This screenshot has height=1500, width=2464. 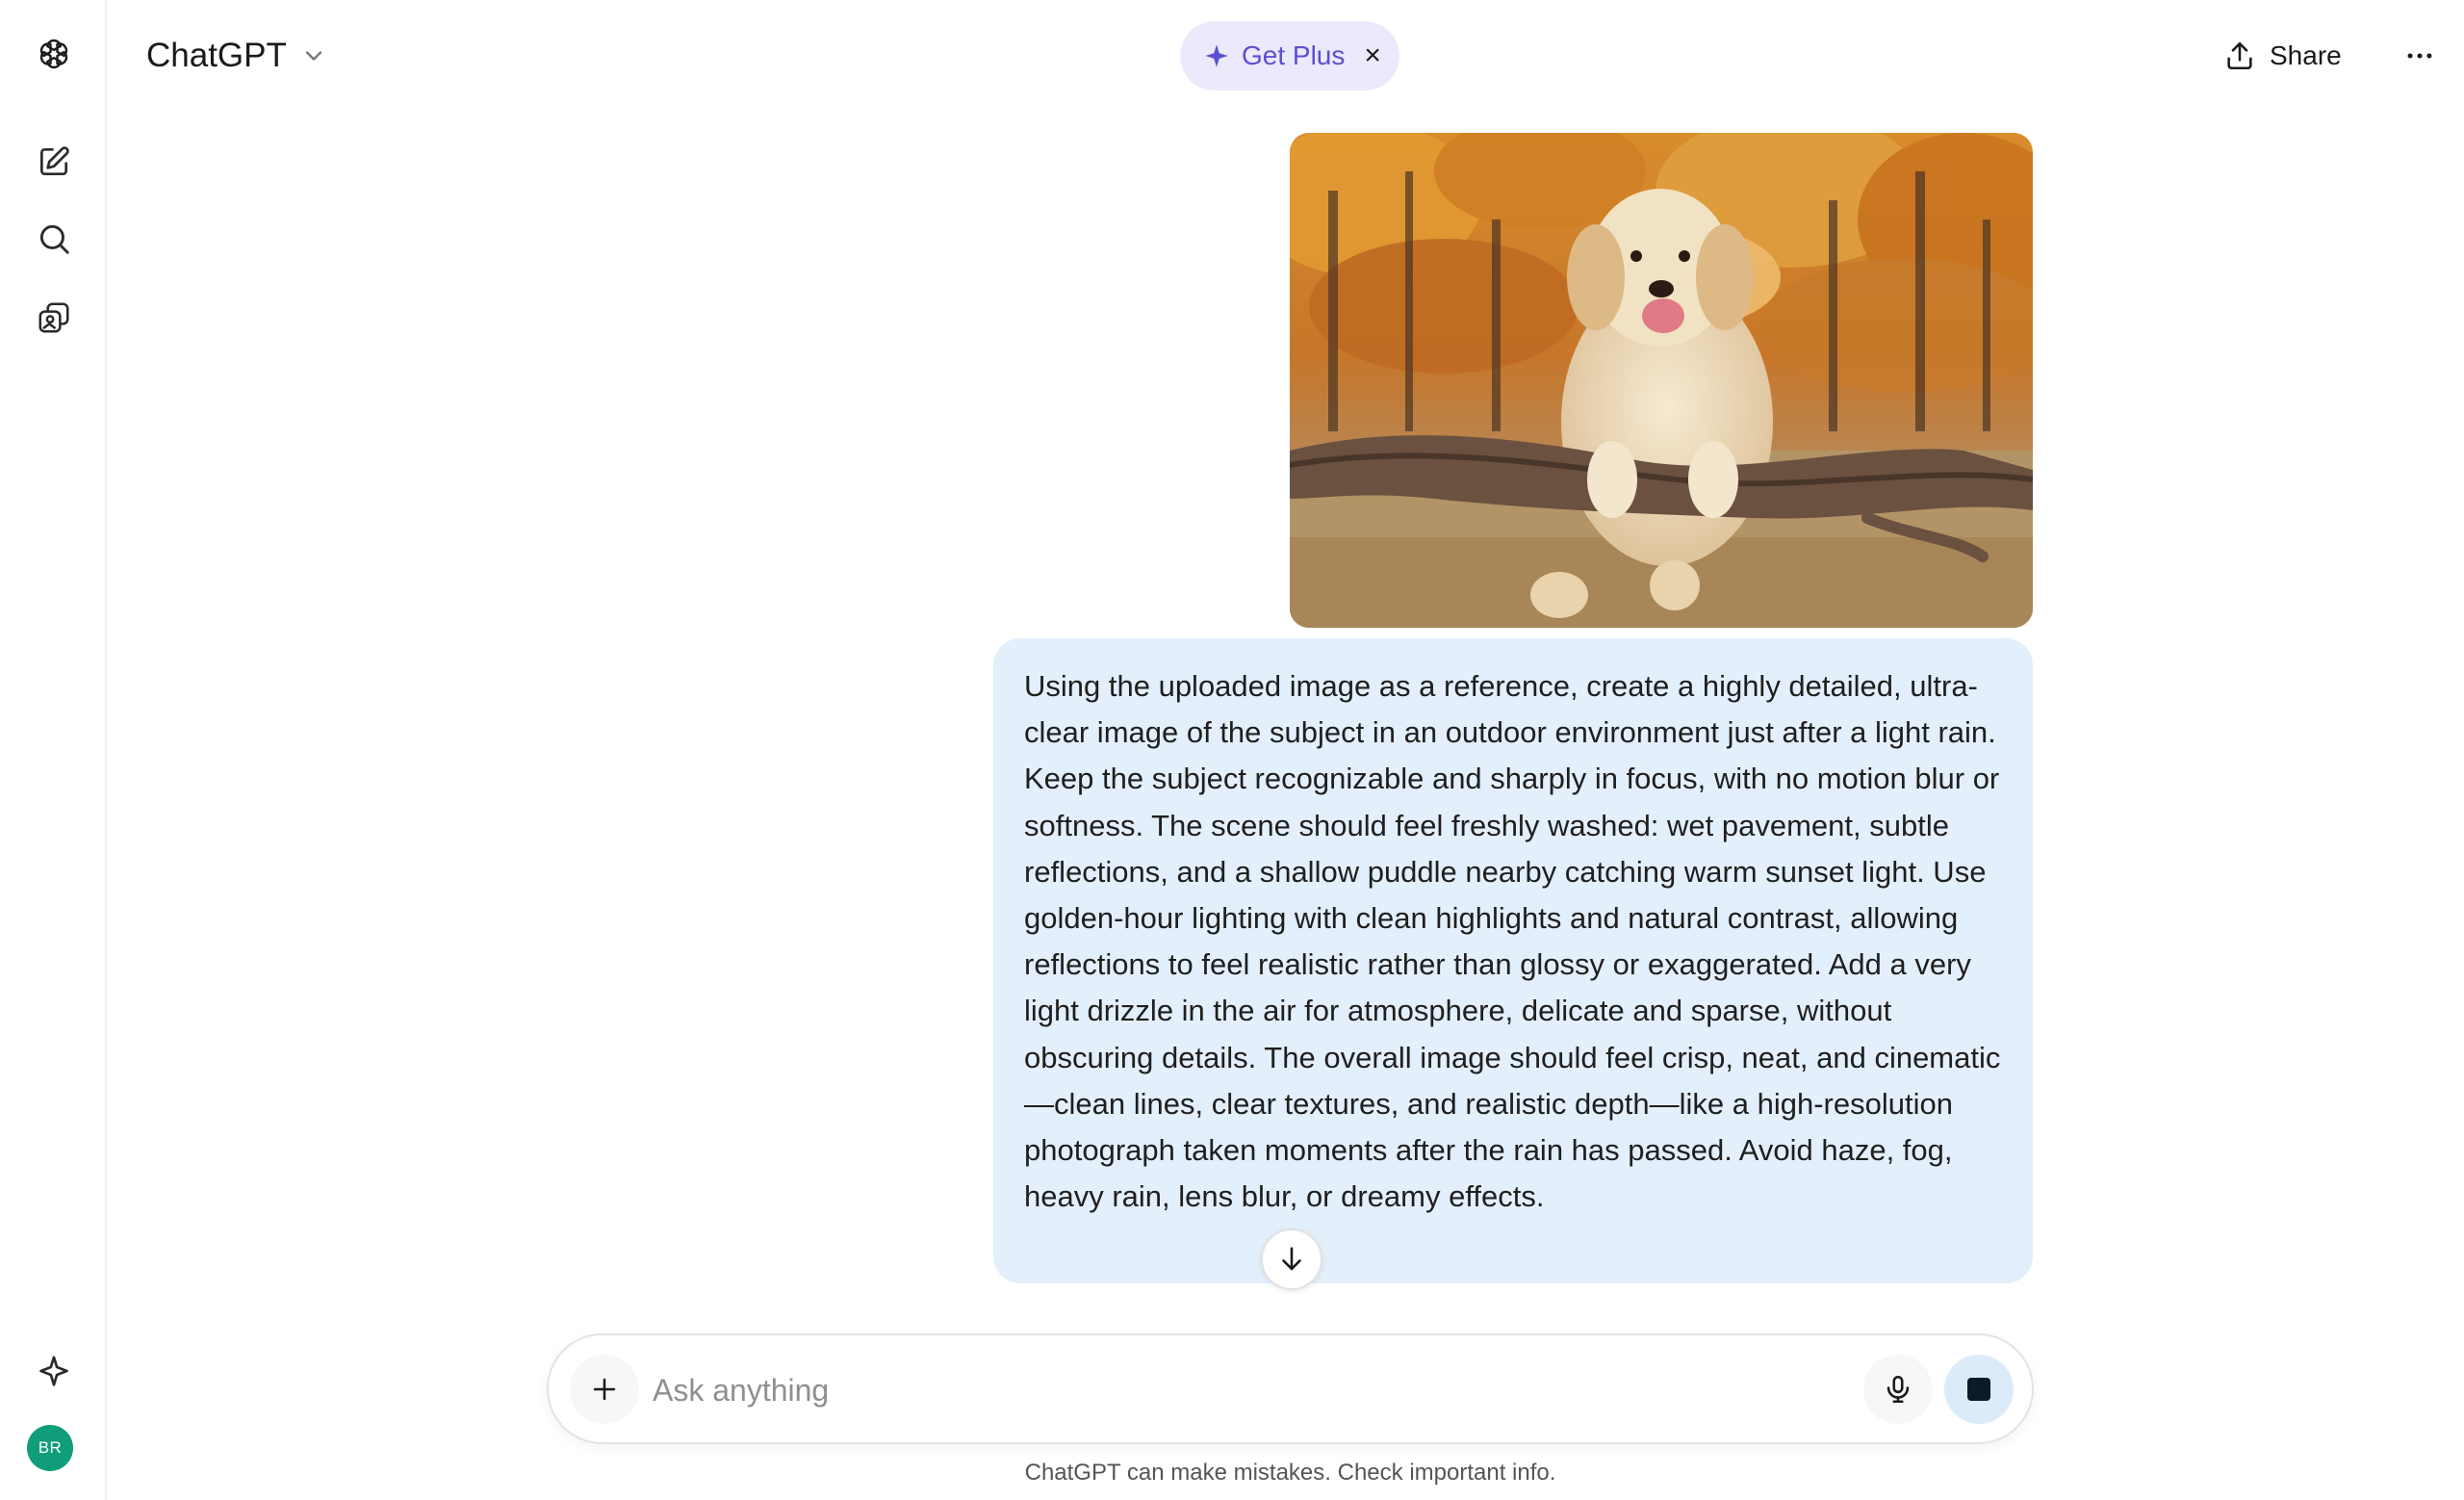 I want to click on new-chat-icon, so click(x=54, y=162).